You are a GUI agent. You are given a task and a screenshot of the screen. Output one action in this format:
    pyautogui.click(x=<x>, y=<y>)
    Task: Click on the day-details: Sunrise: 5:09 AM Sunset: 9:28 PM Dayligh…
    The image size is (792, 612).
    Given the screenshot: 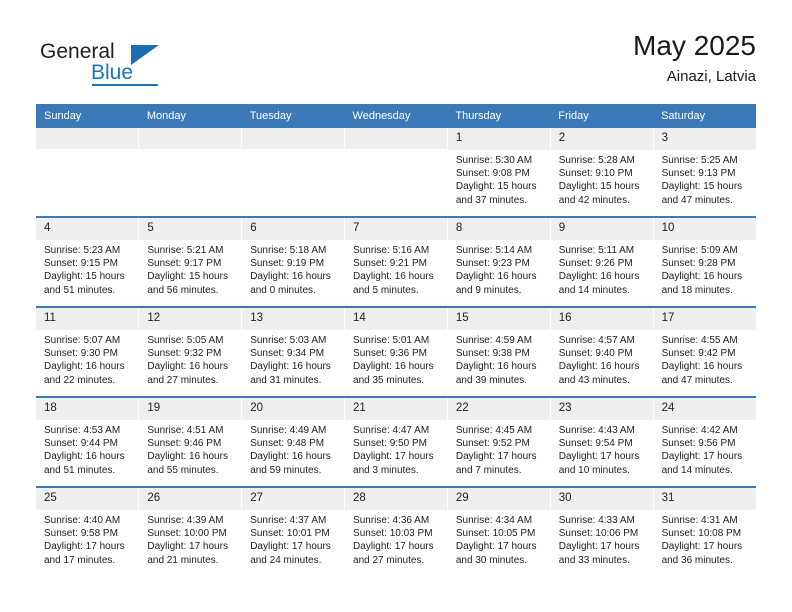 What is the action you would take?
    pyautogui.click(x=705, y=268)
    